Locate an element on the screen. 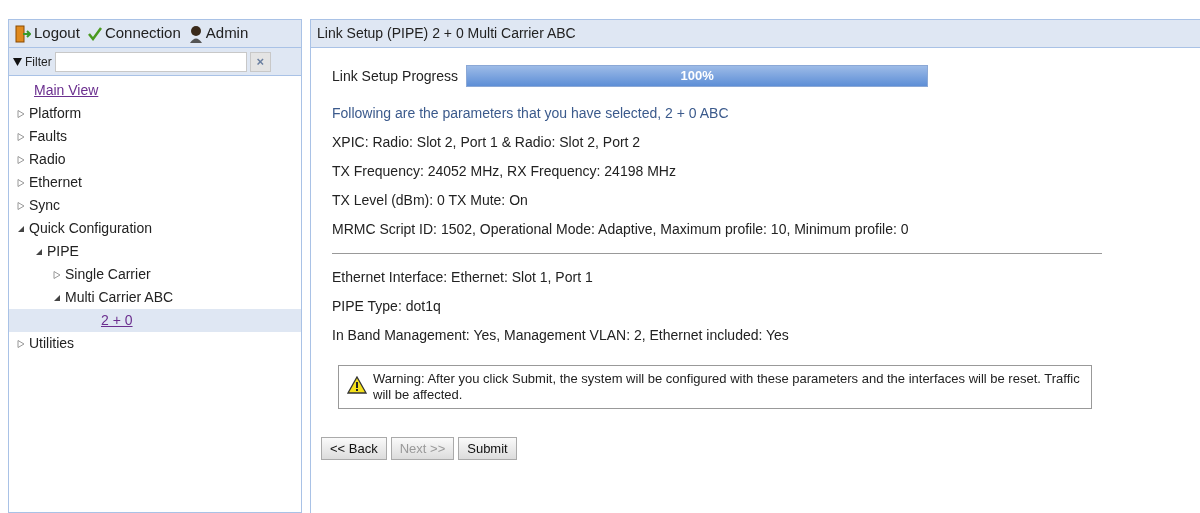 The height and width of the screenshot is (513, 1200). parameter-text: In Band Management: Yes, Management VLAN: 2, Ethernet included: Yes is located at coordinates (561, 335).